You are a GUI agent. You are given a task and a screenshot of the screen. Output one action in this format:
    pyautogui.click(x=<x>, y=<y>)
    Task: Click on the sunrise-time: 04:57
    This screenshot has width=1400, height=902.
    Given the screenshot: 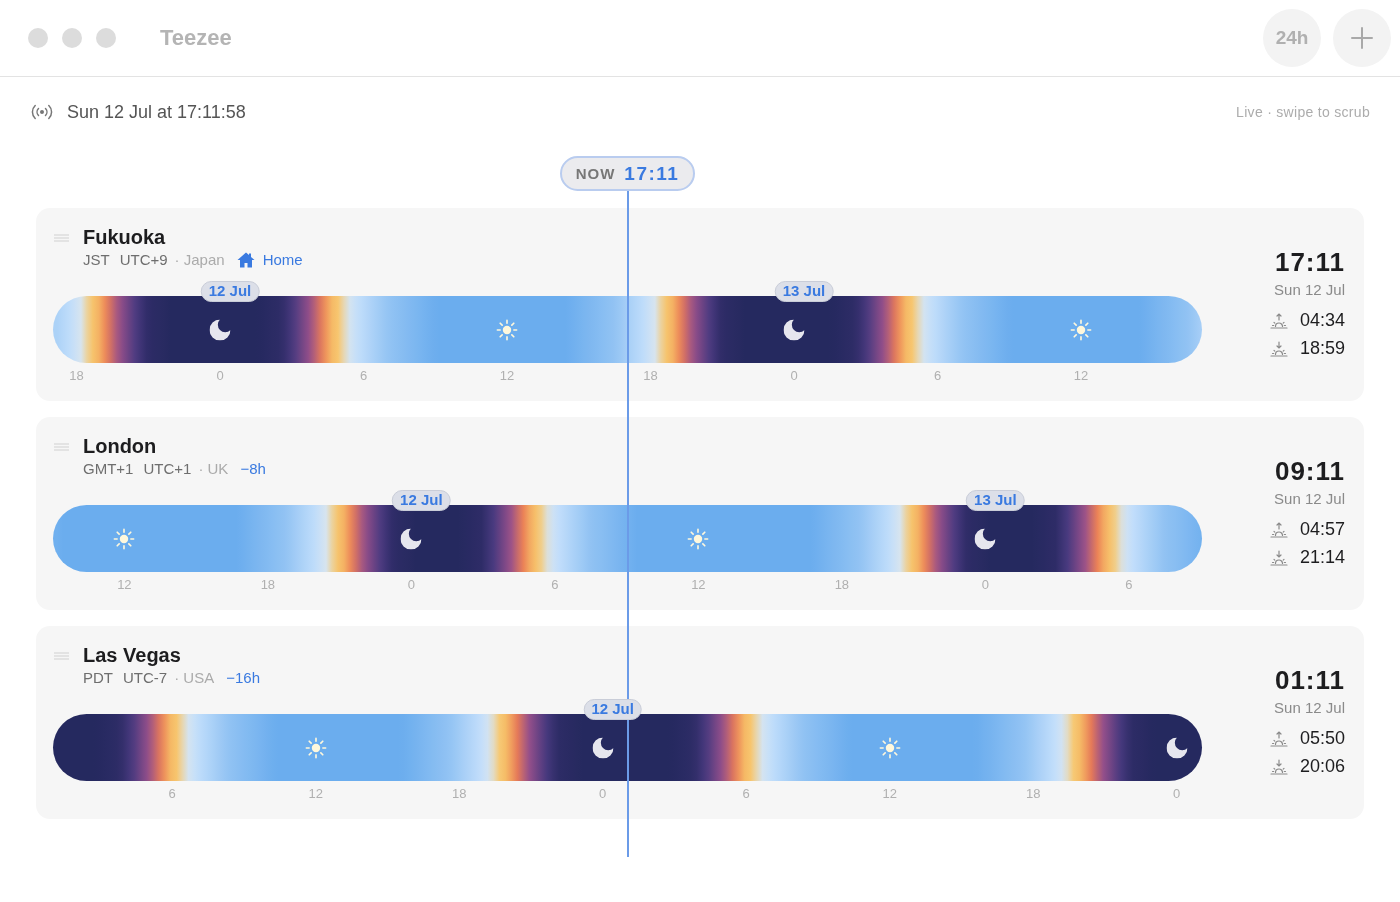 What is the action you would take?
    pyautogui.click(x=1322, y=529)
    